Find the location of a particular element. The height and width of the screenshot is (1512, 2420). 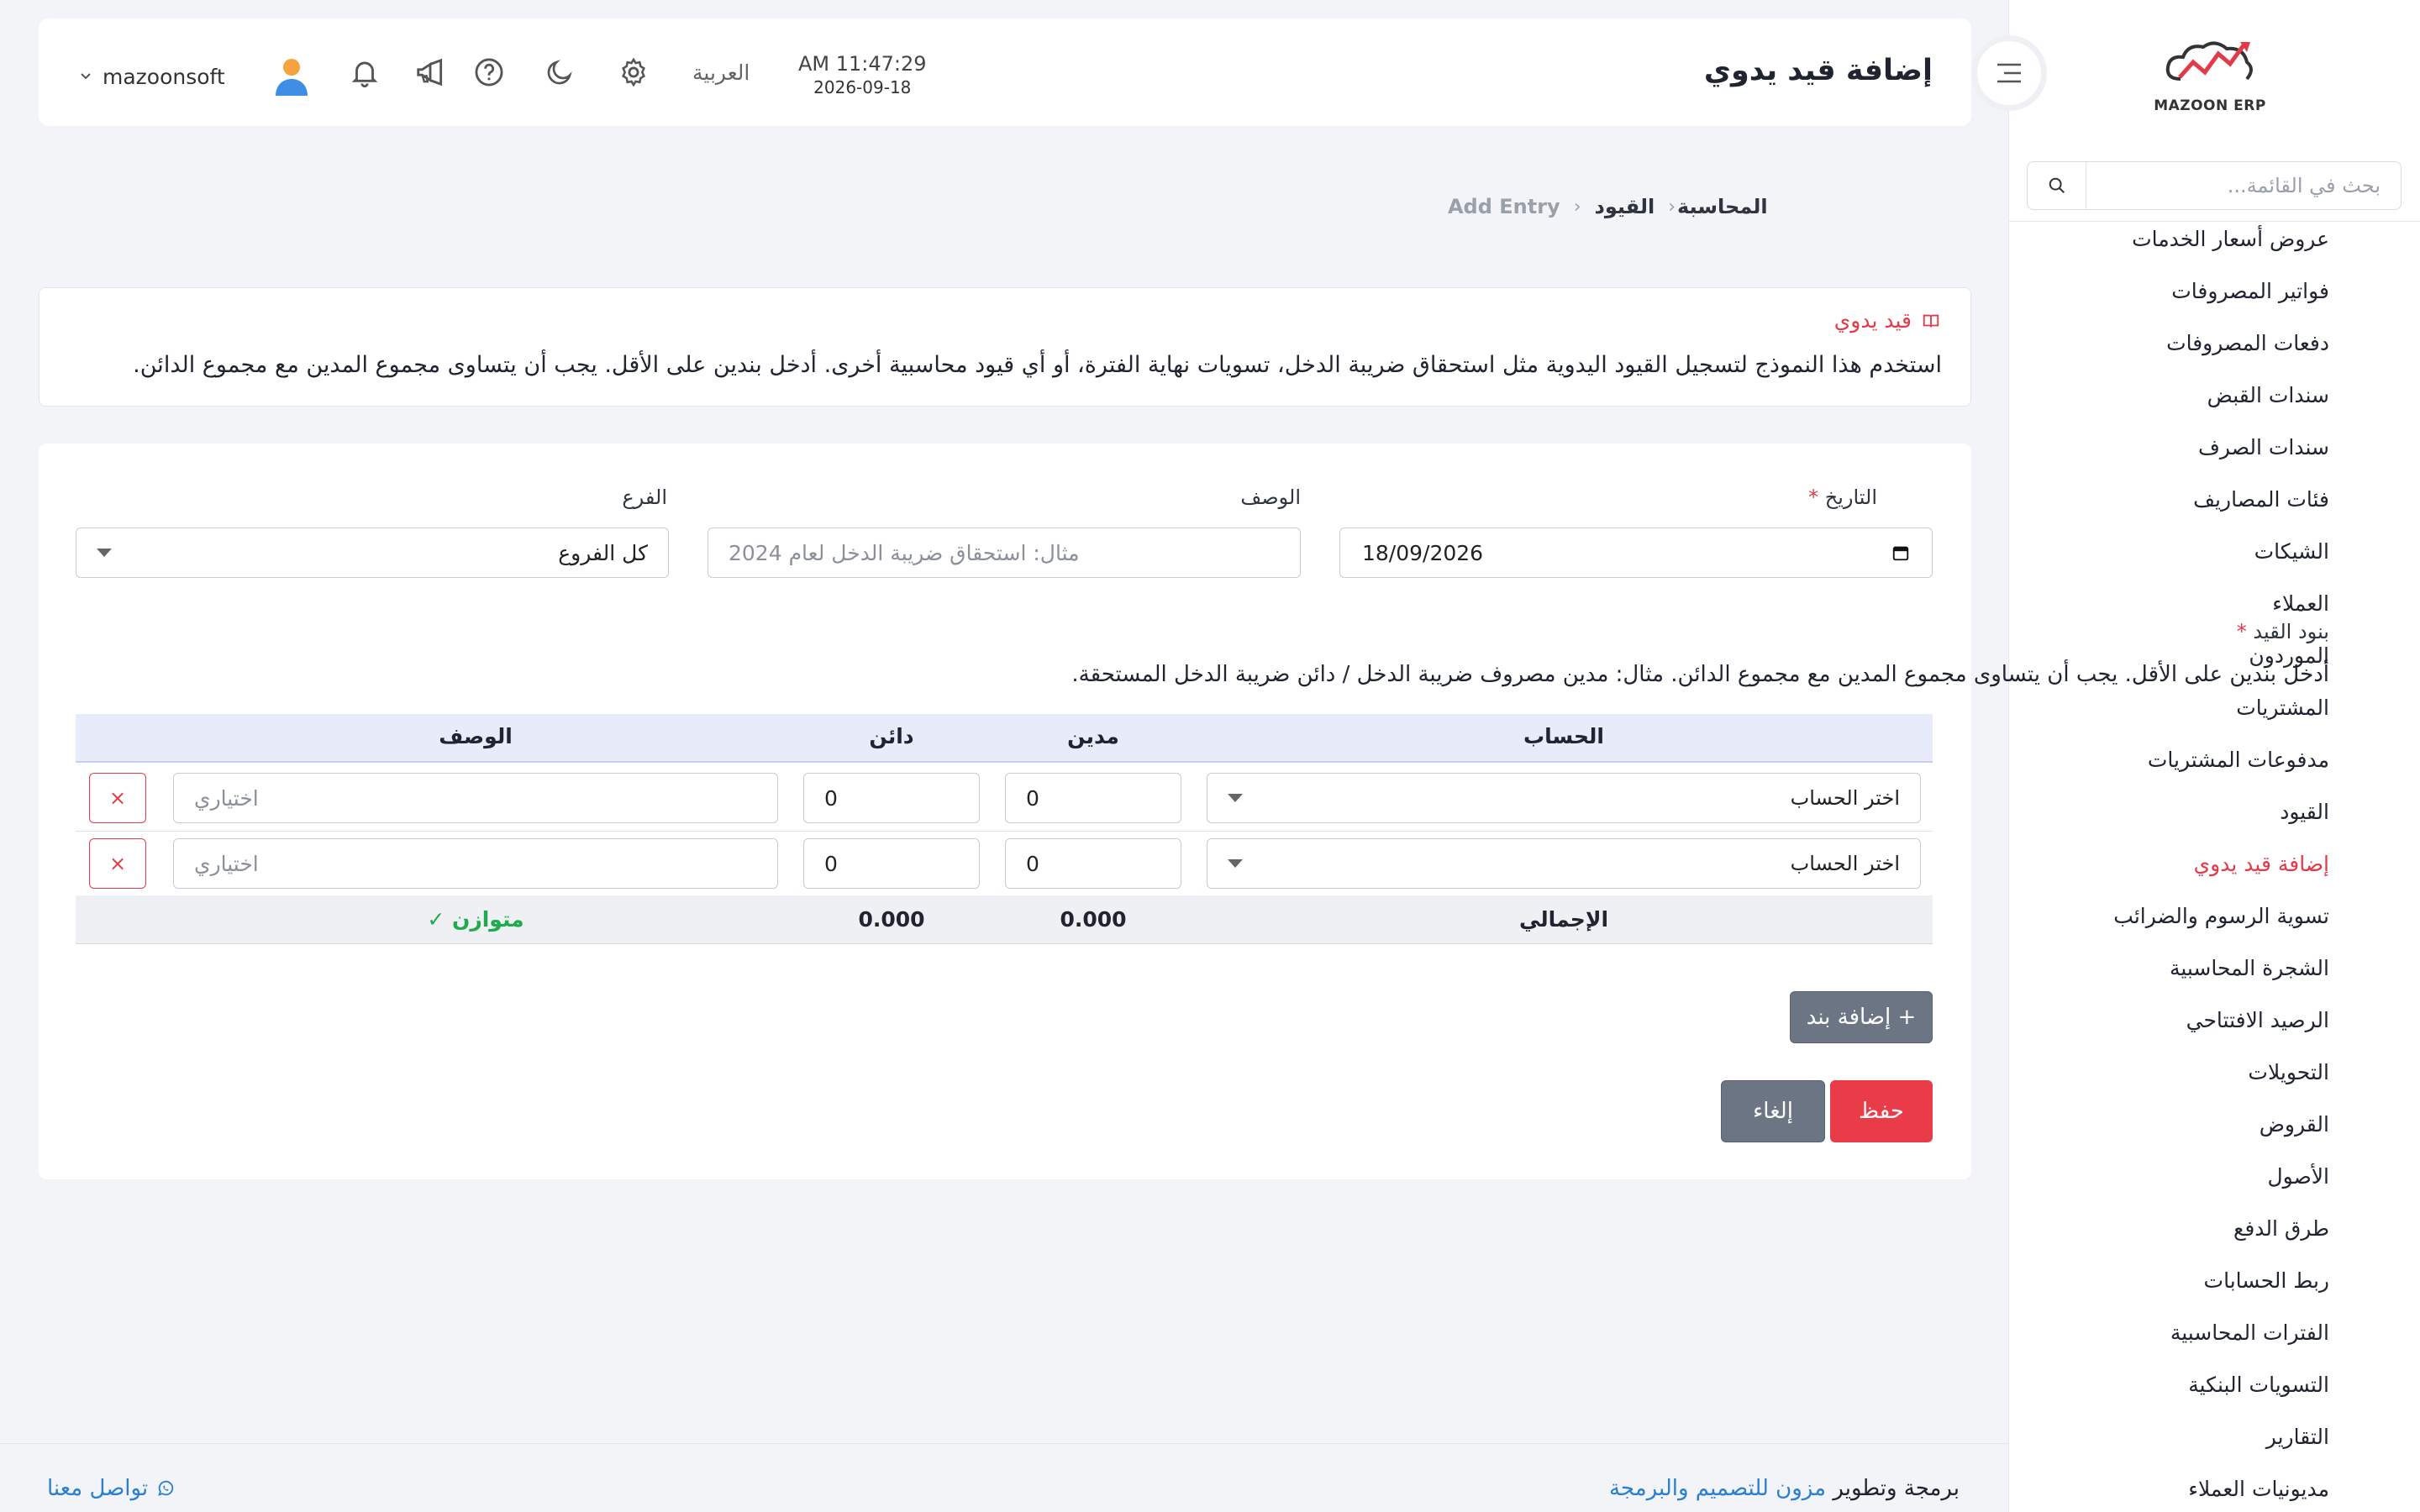

avatar is located at coordinates (291, 77).